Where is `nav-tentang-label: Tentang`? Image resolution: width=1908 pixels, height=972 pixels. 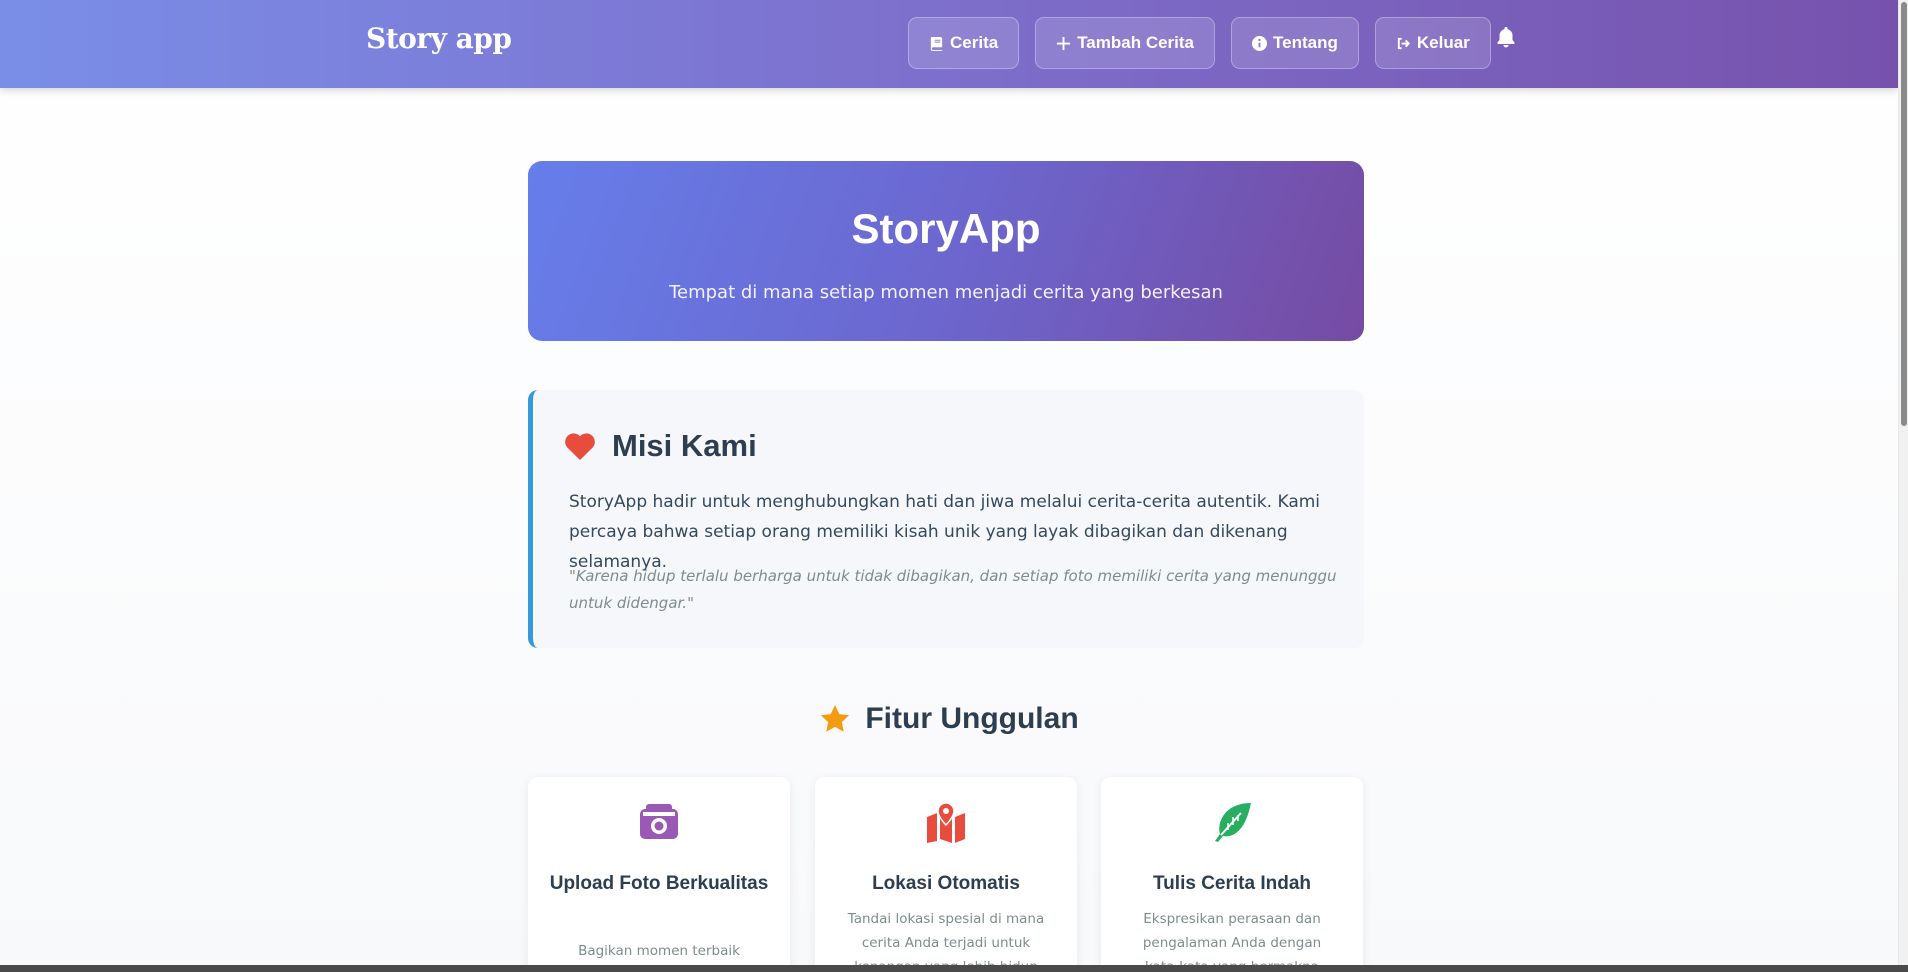
nav-tentang-label: Tentang is located at coordinates (1305, 42).